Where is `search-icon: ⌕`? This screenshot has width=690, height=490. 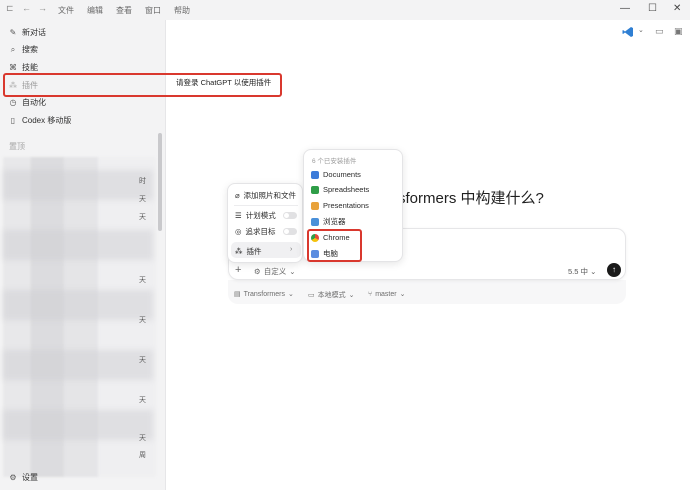
search-icon: ⌕ is located at coordinates (13, 49).